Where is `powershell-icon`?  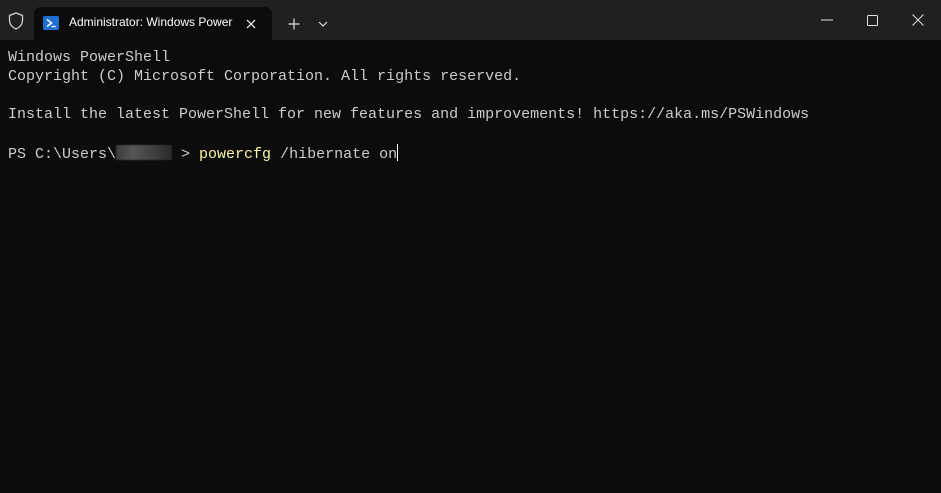
powershell-icon is located at coordinates (51, 23).